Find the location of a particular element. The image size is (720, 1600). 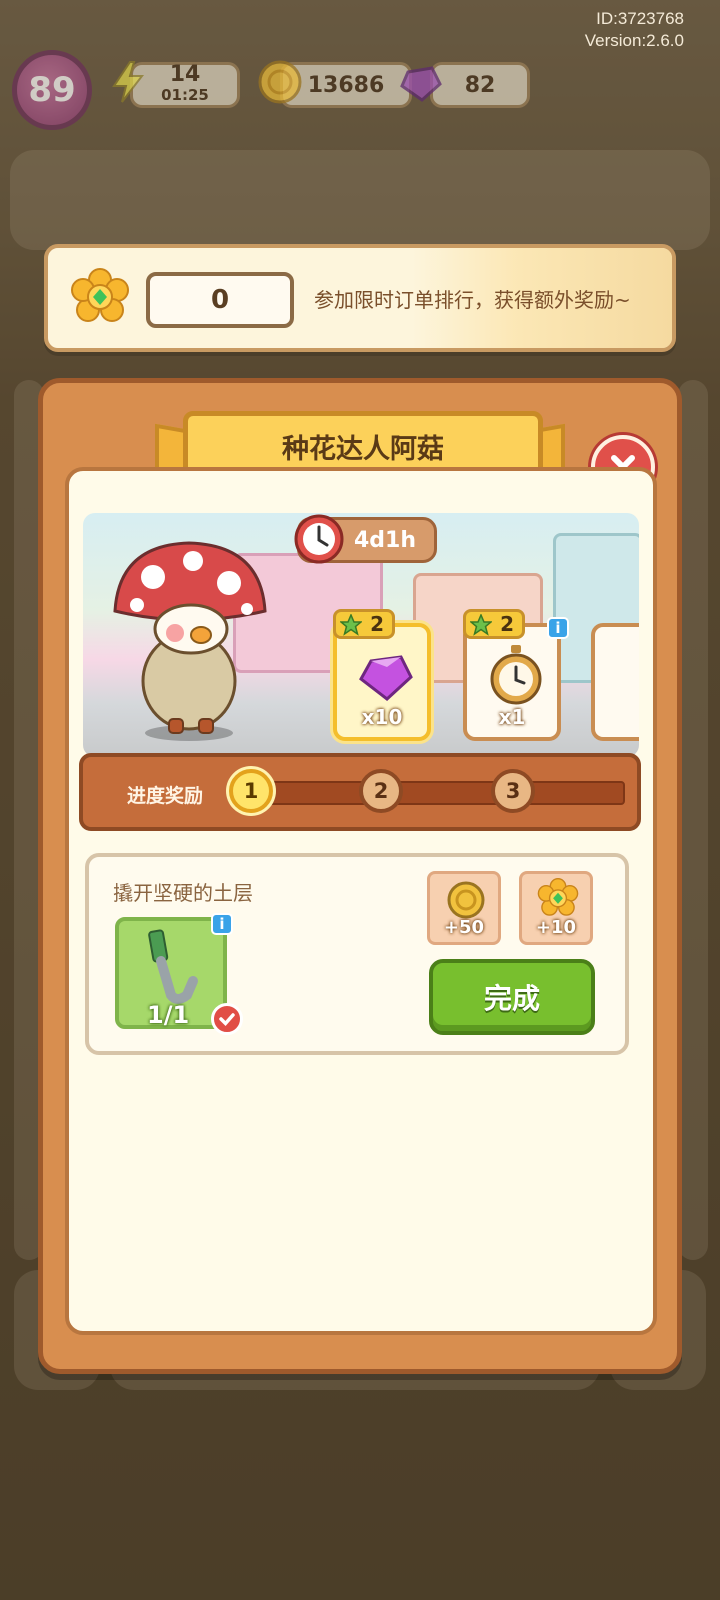

reward-flowers-value: +10 is located at coordinates (556, 927).